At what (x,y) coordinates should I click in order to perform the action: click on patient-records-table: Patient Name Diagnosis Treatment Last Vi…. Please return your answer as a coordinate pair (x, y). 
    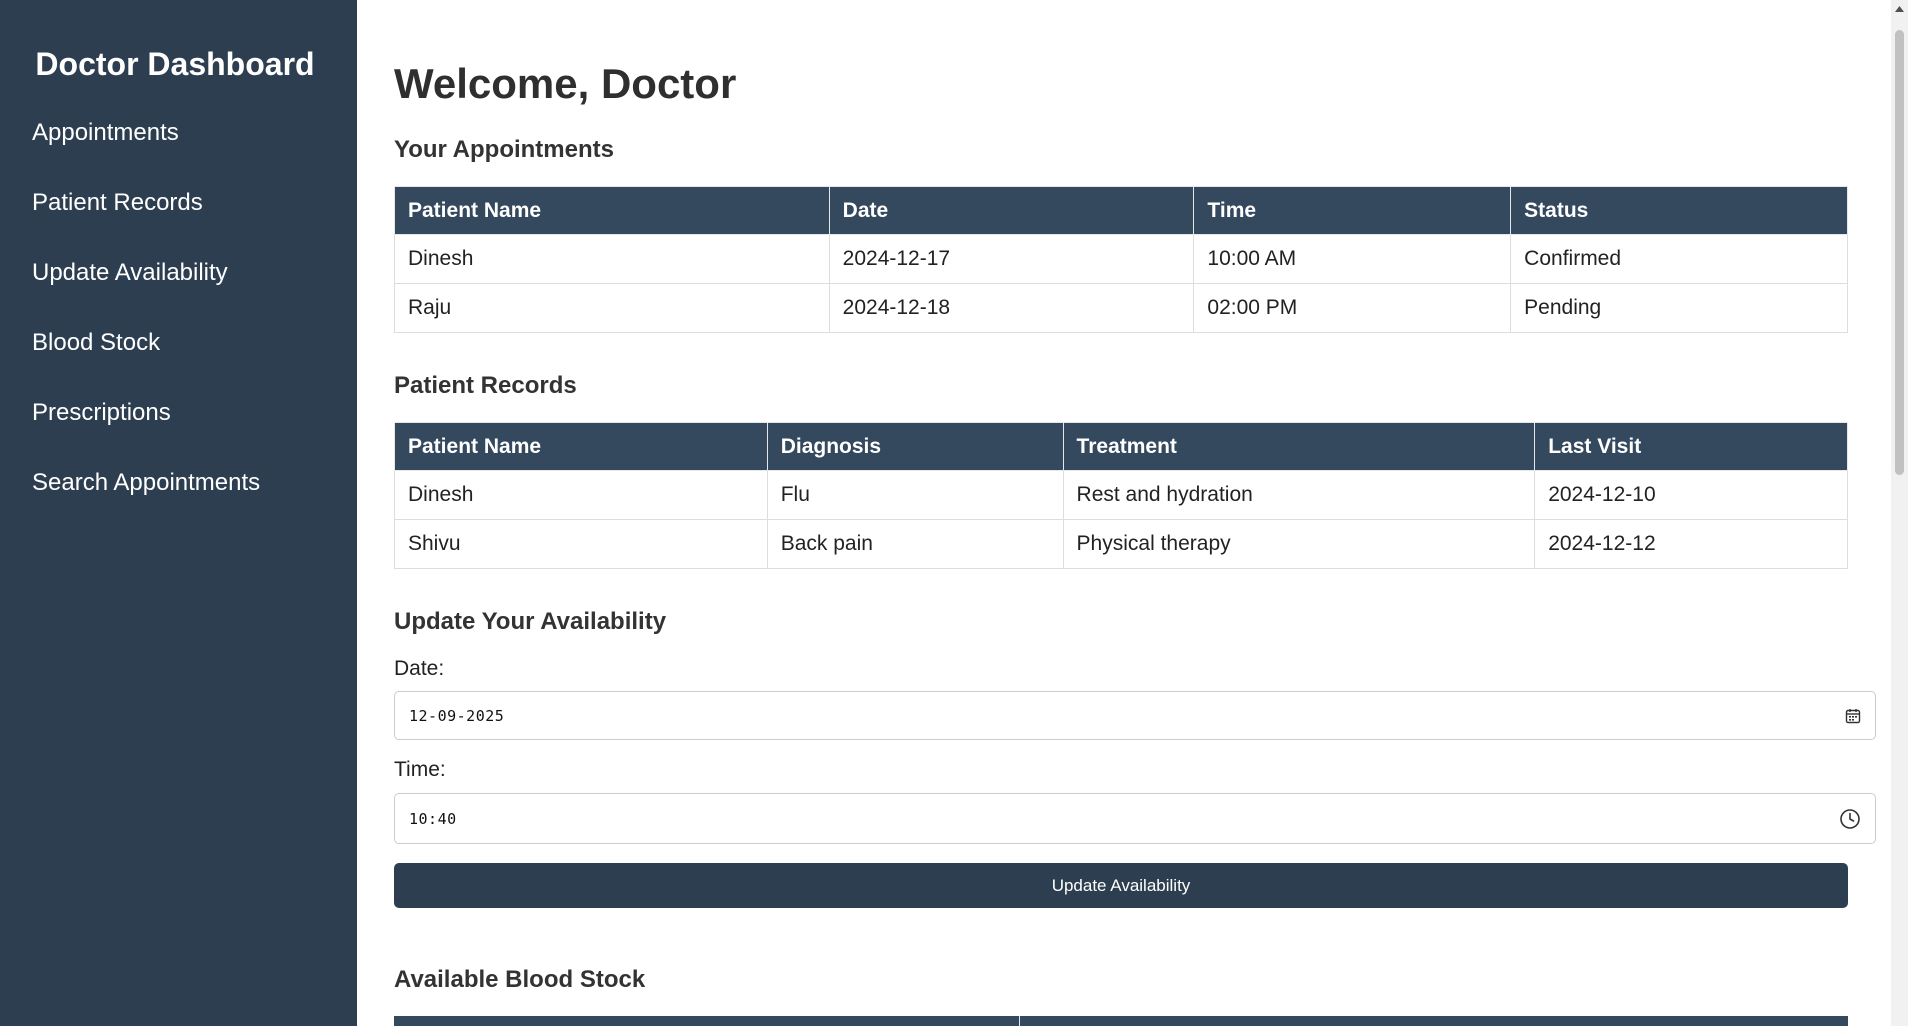
    Looking at the image, I should click on (1121, 495).